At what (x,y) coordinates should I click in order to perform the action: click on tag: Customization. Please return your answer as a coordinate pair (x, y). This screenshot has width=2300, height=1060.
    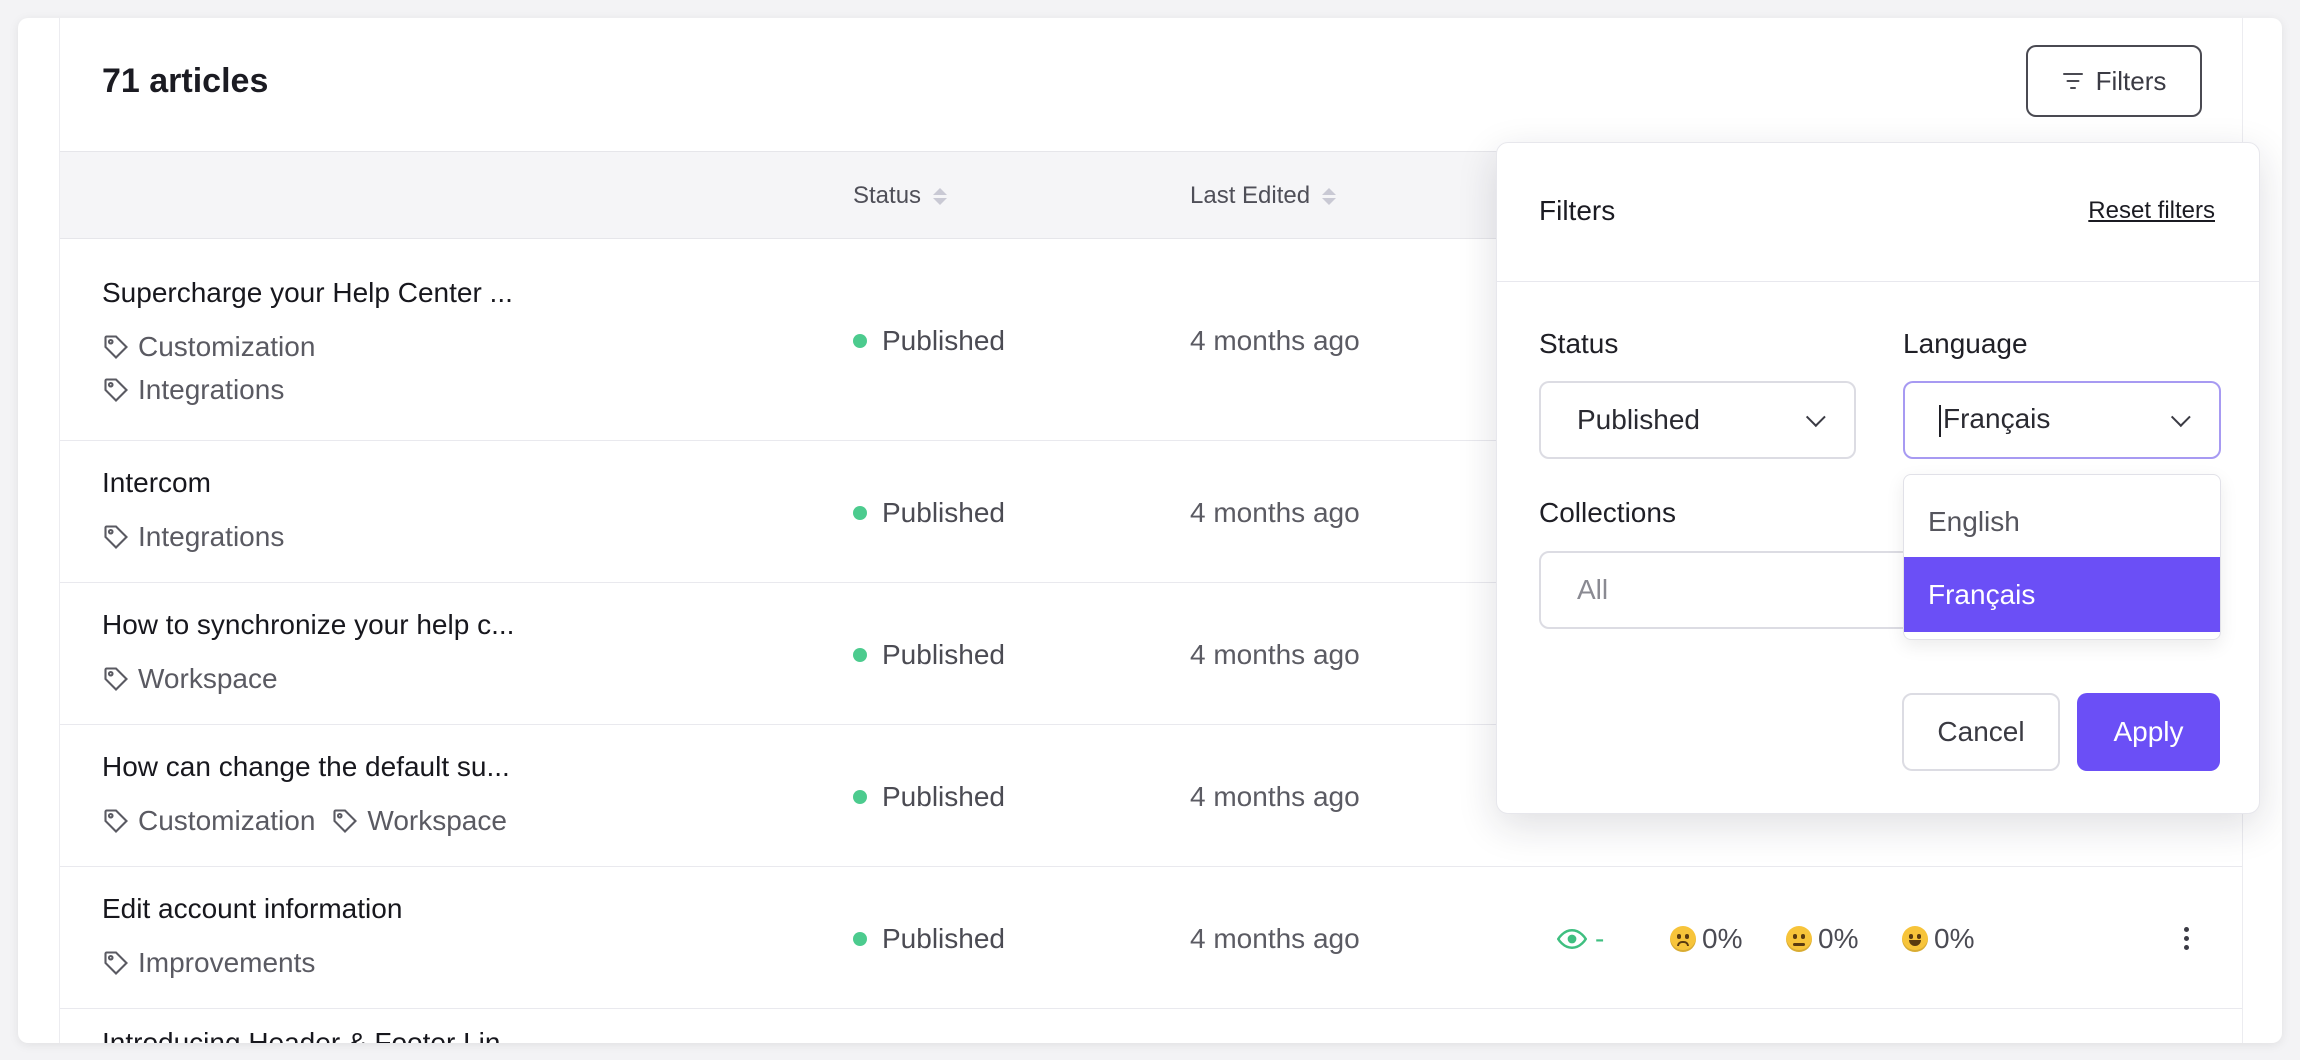
    Looking at the image, I should click on (208, 347).